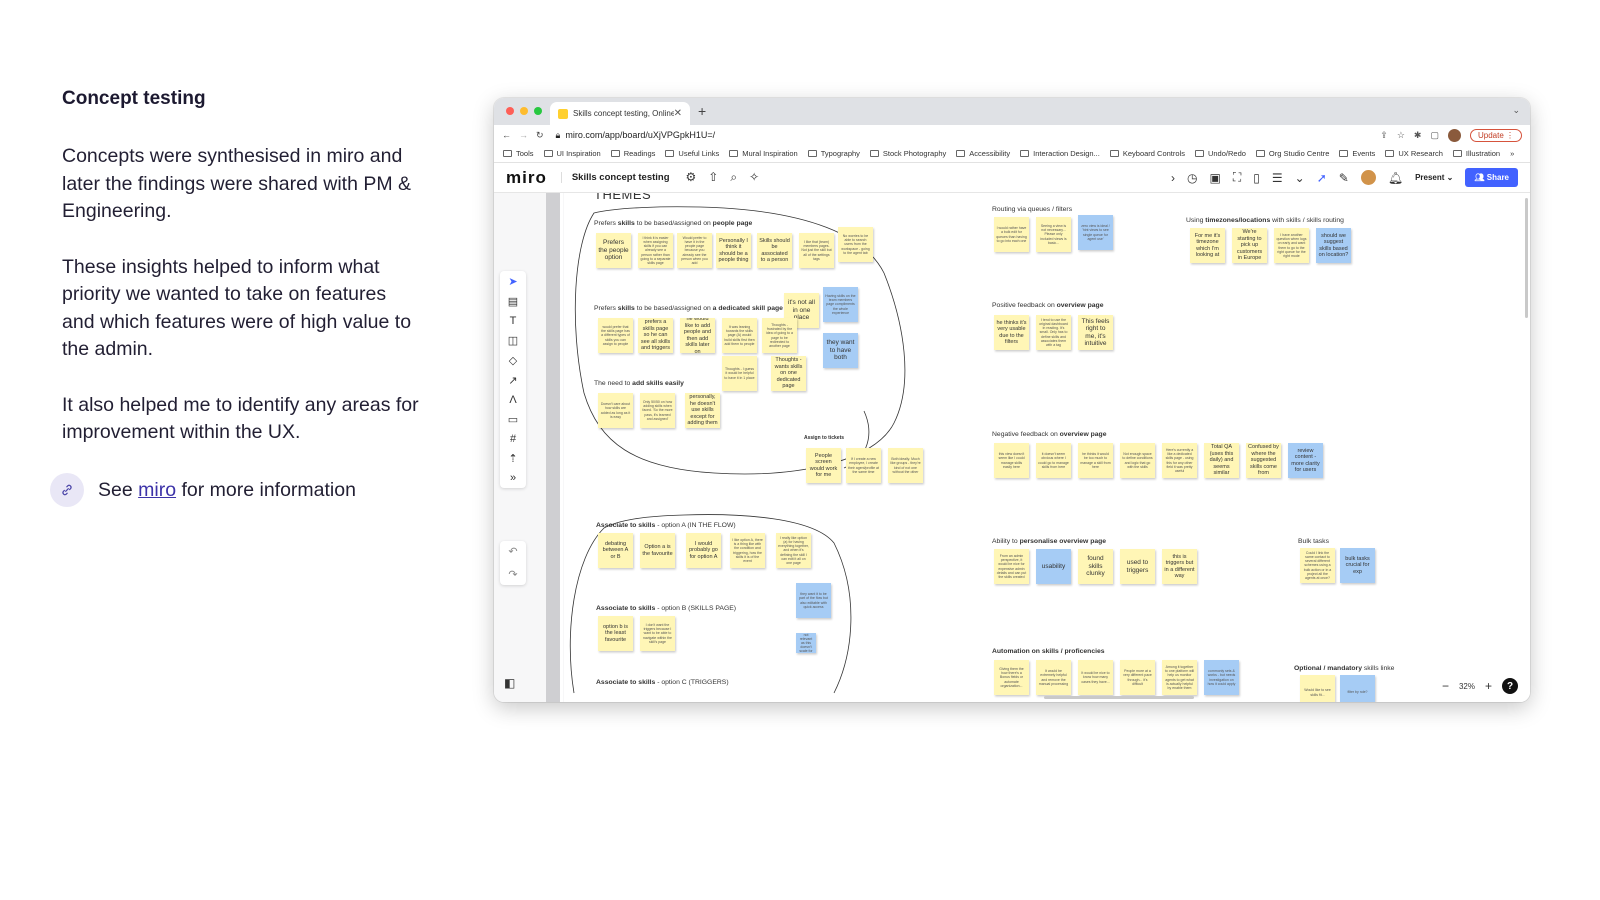 This screenshot has height=900, width=1600. I want to click on notes-icon: ▯, so click(1256, 178).